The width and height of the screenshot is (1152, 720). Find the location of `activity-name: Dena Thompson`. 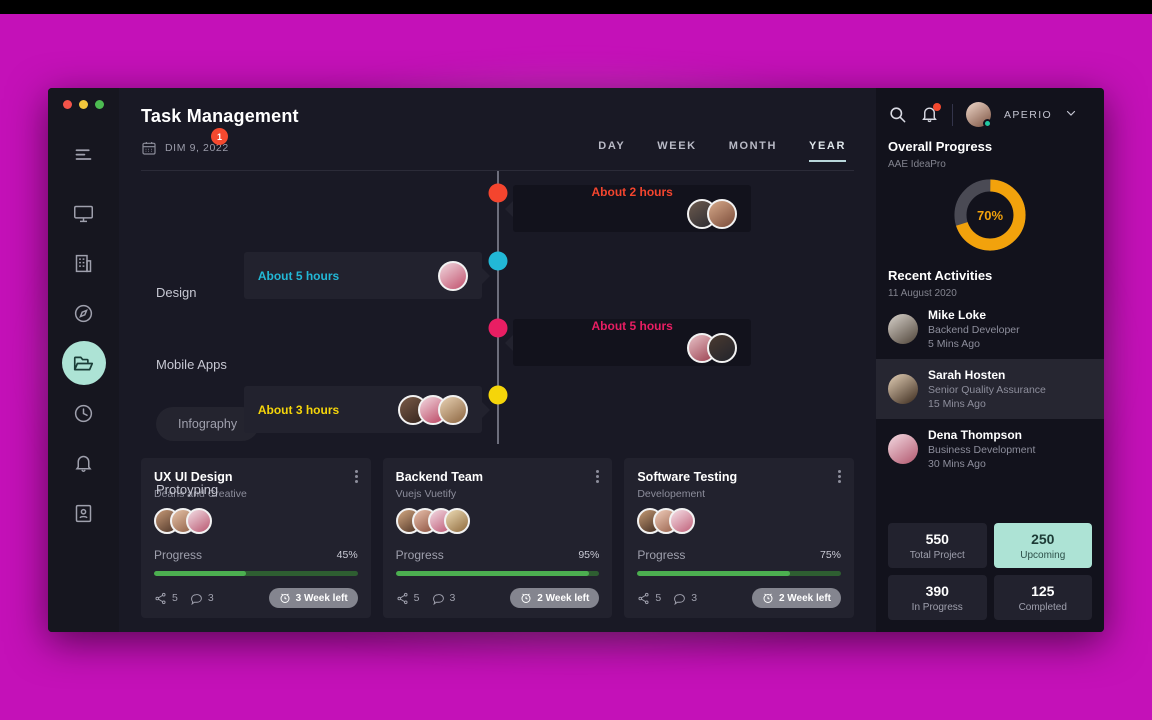

activity-name: Dena Thompson is located at coordinates (975, 435).